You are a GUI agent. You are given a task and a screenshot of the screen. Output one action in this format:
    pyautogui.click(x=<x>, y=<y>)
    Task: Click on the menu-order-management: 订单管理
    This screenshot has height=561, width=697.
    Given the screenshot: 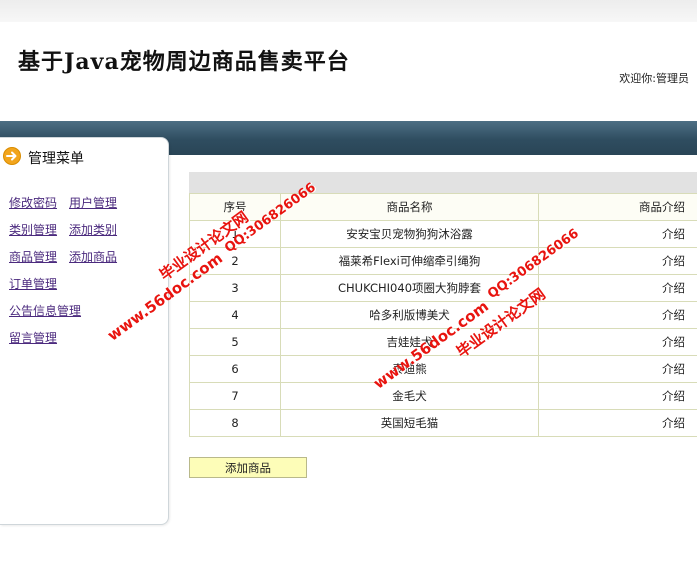 What is the action you would take?
    pyautogui.click(x=33, y=284)
    